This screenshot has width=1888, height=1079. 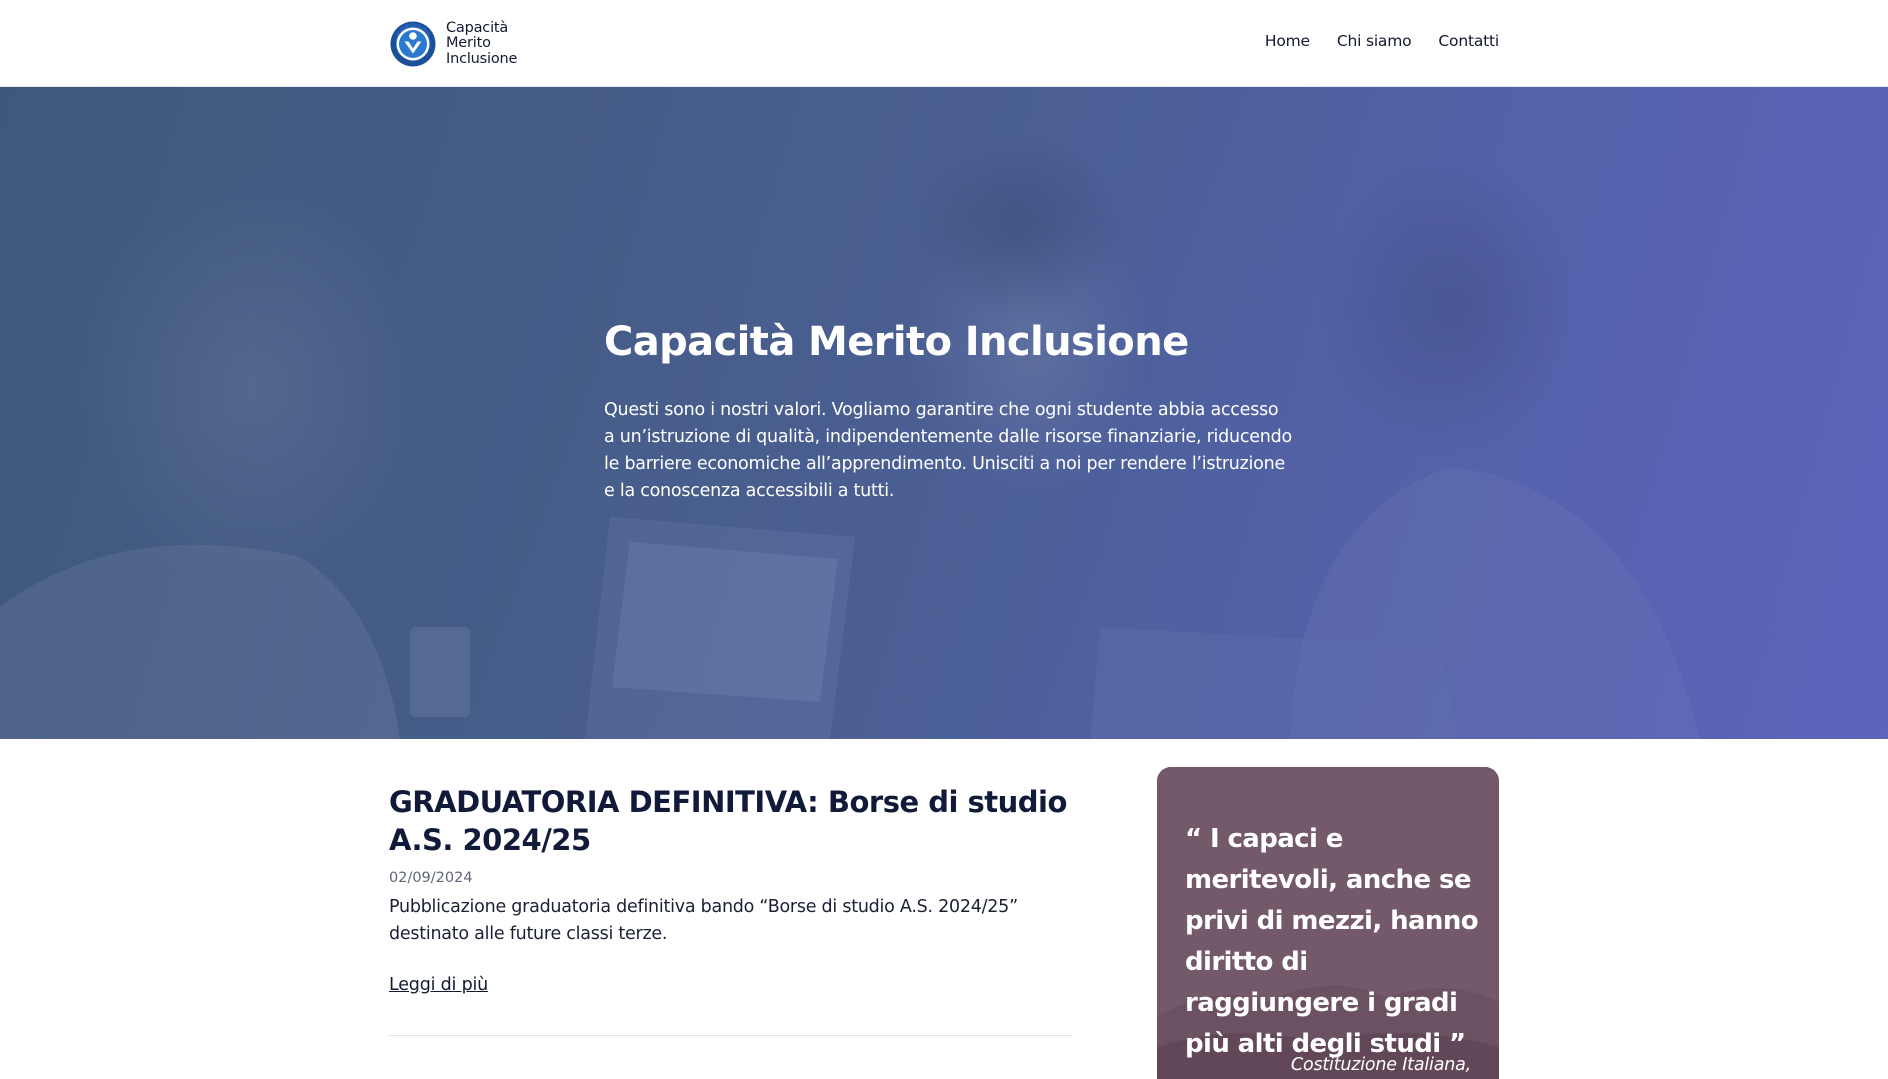 I want to click on logo-line-2: Merito, so click(x=468, y=43).